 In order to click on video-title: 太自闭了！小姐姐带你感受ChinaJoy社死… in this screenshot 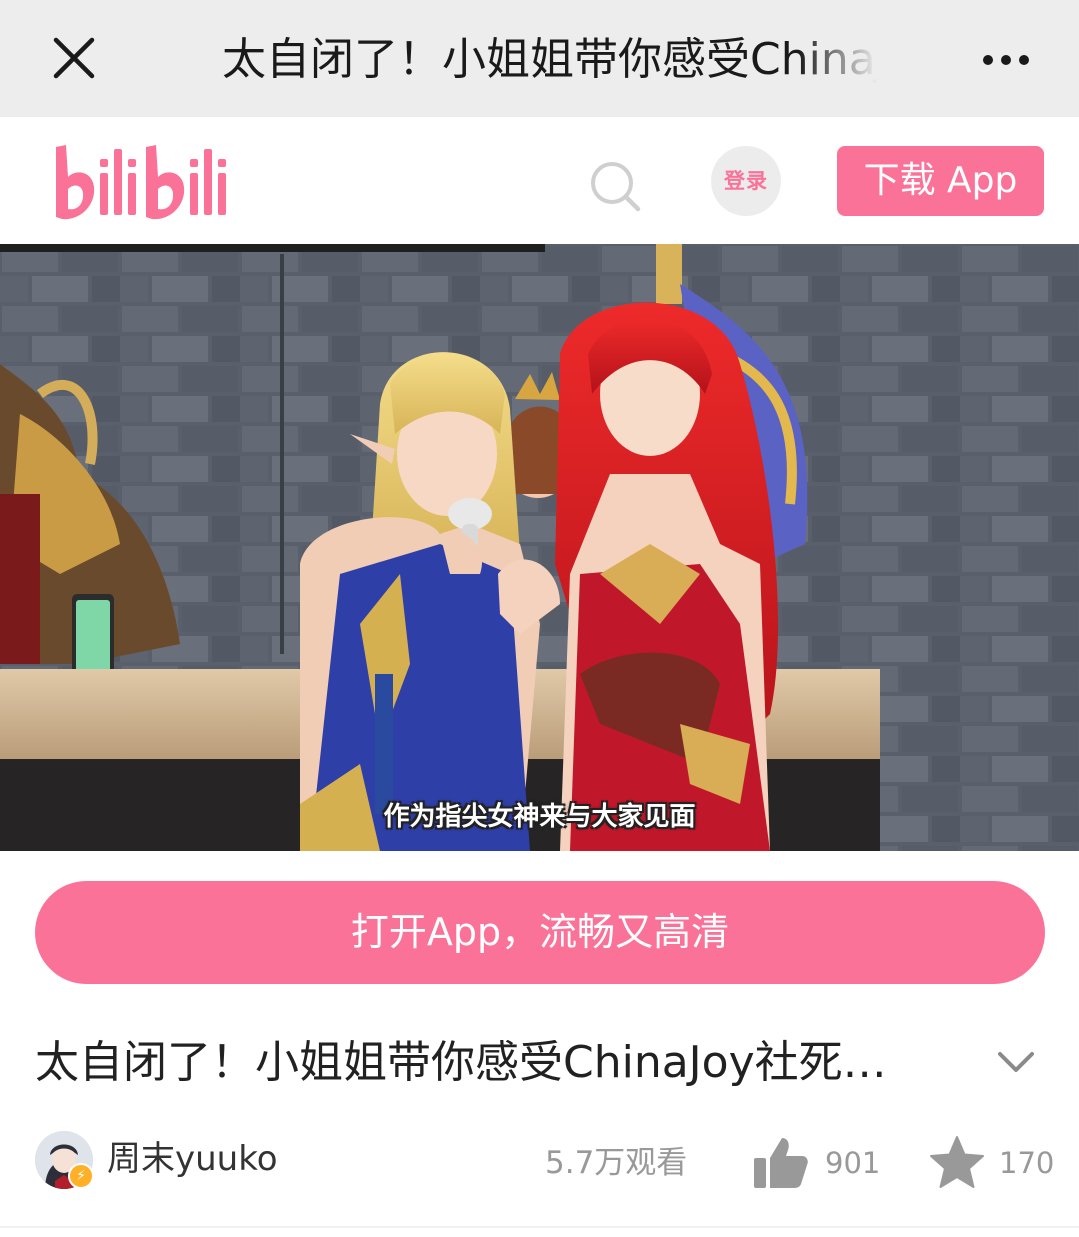, I will do `click(461, 1062)`.